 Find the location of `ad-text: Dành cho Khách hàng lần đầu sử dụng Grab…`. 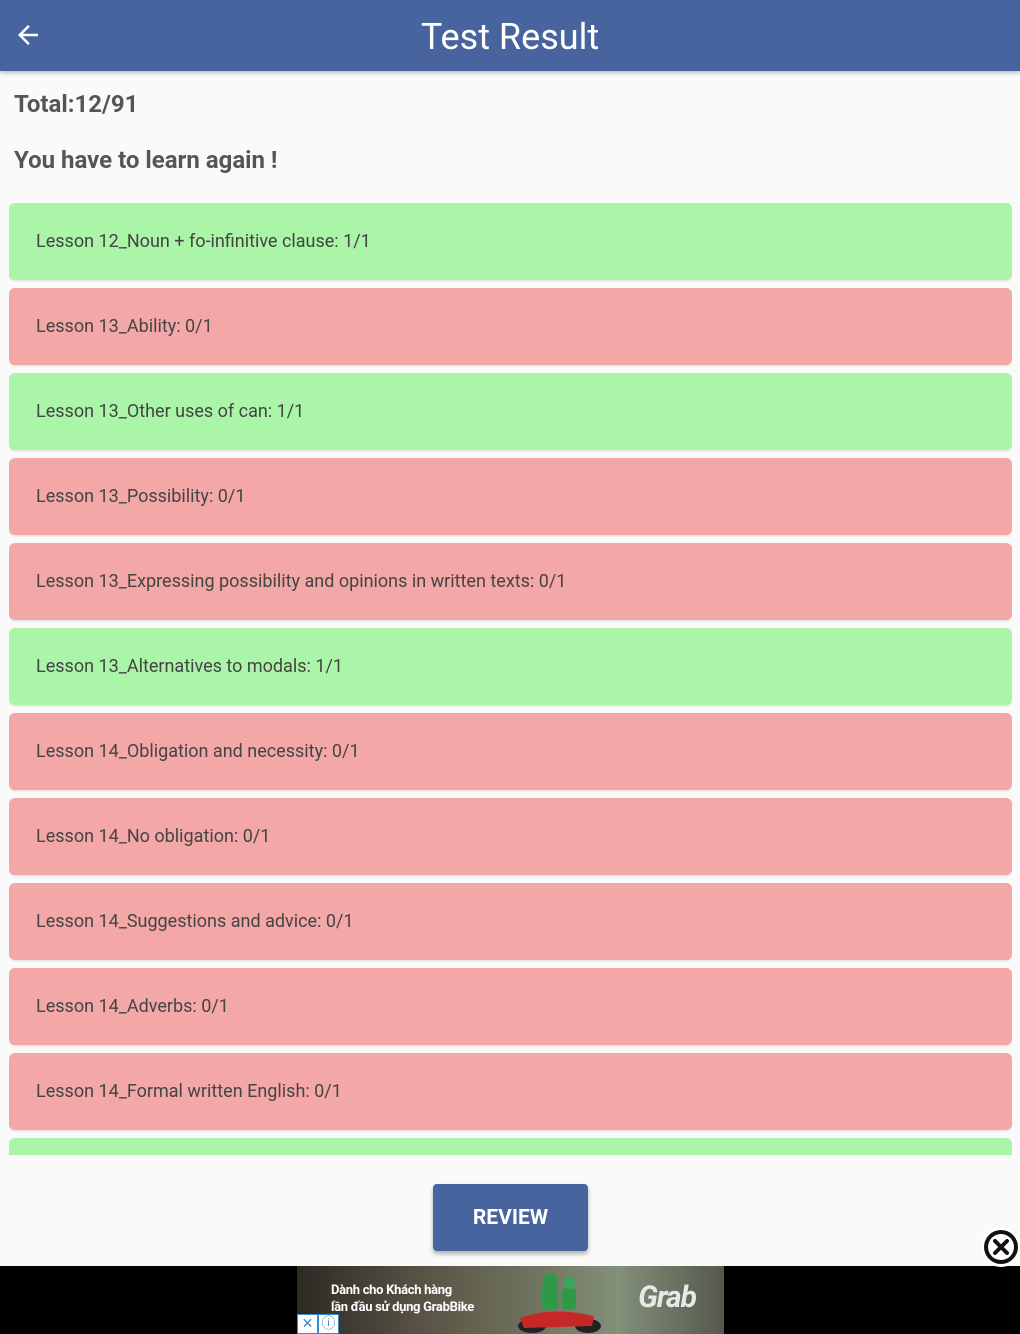

ad-text: Dành cho Khách hàng lần đầu sử dụng Grab… is located at coordinates (402, 1299).